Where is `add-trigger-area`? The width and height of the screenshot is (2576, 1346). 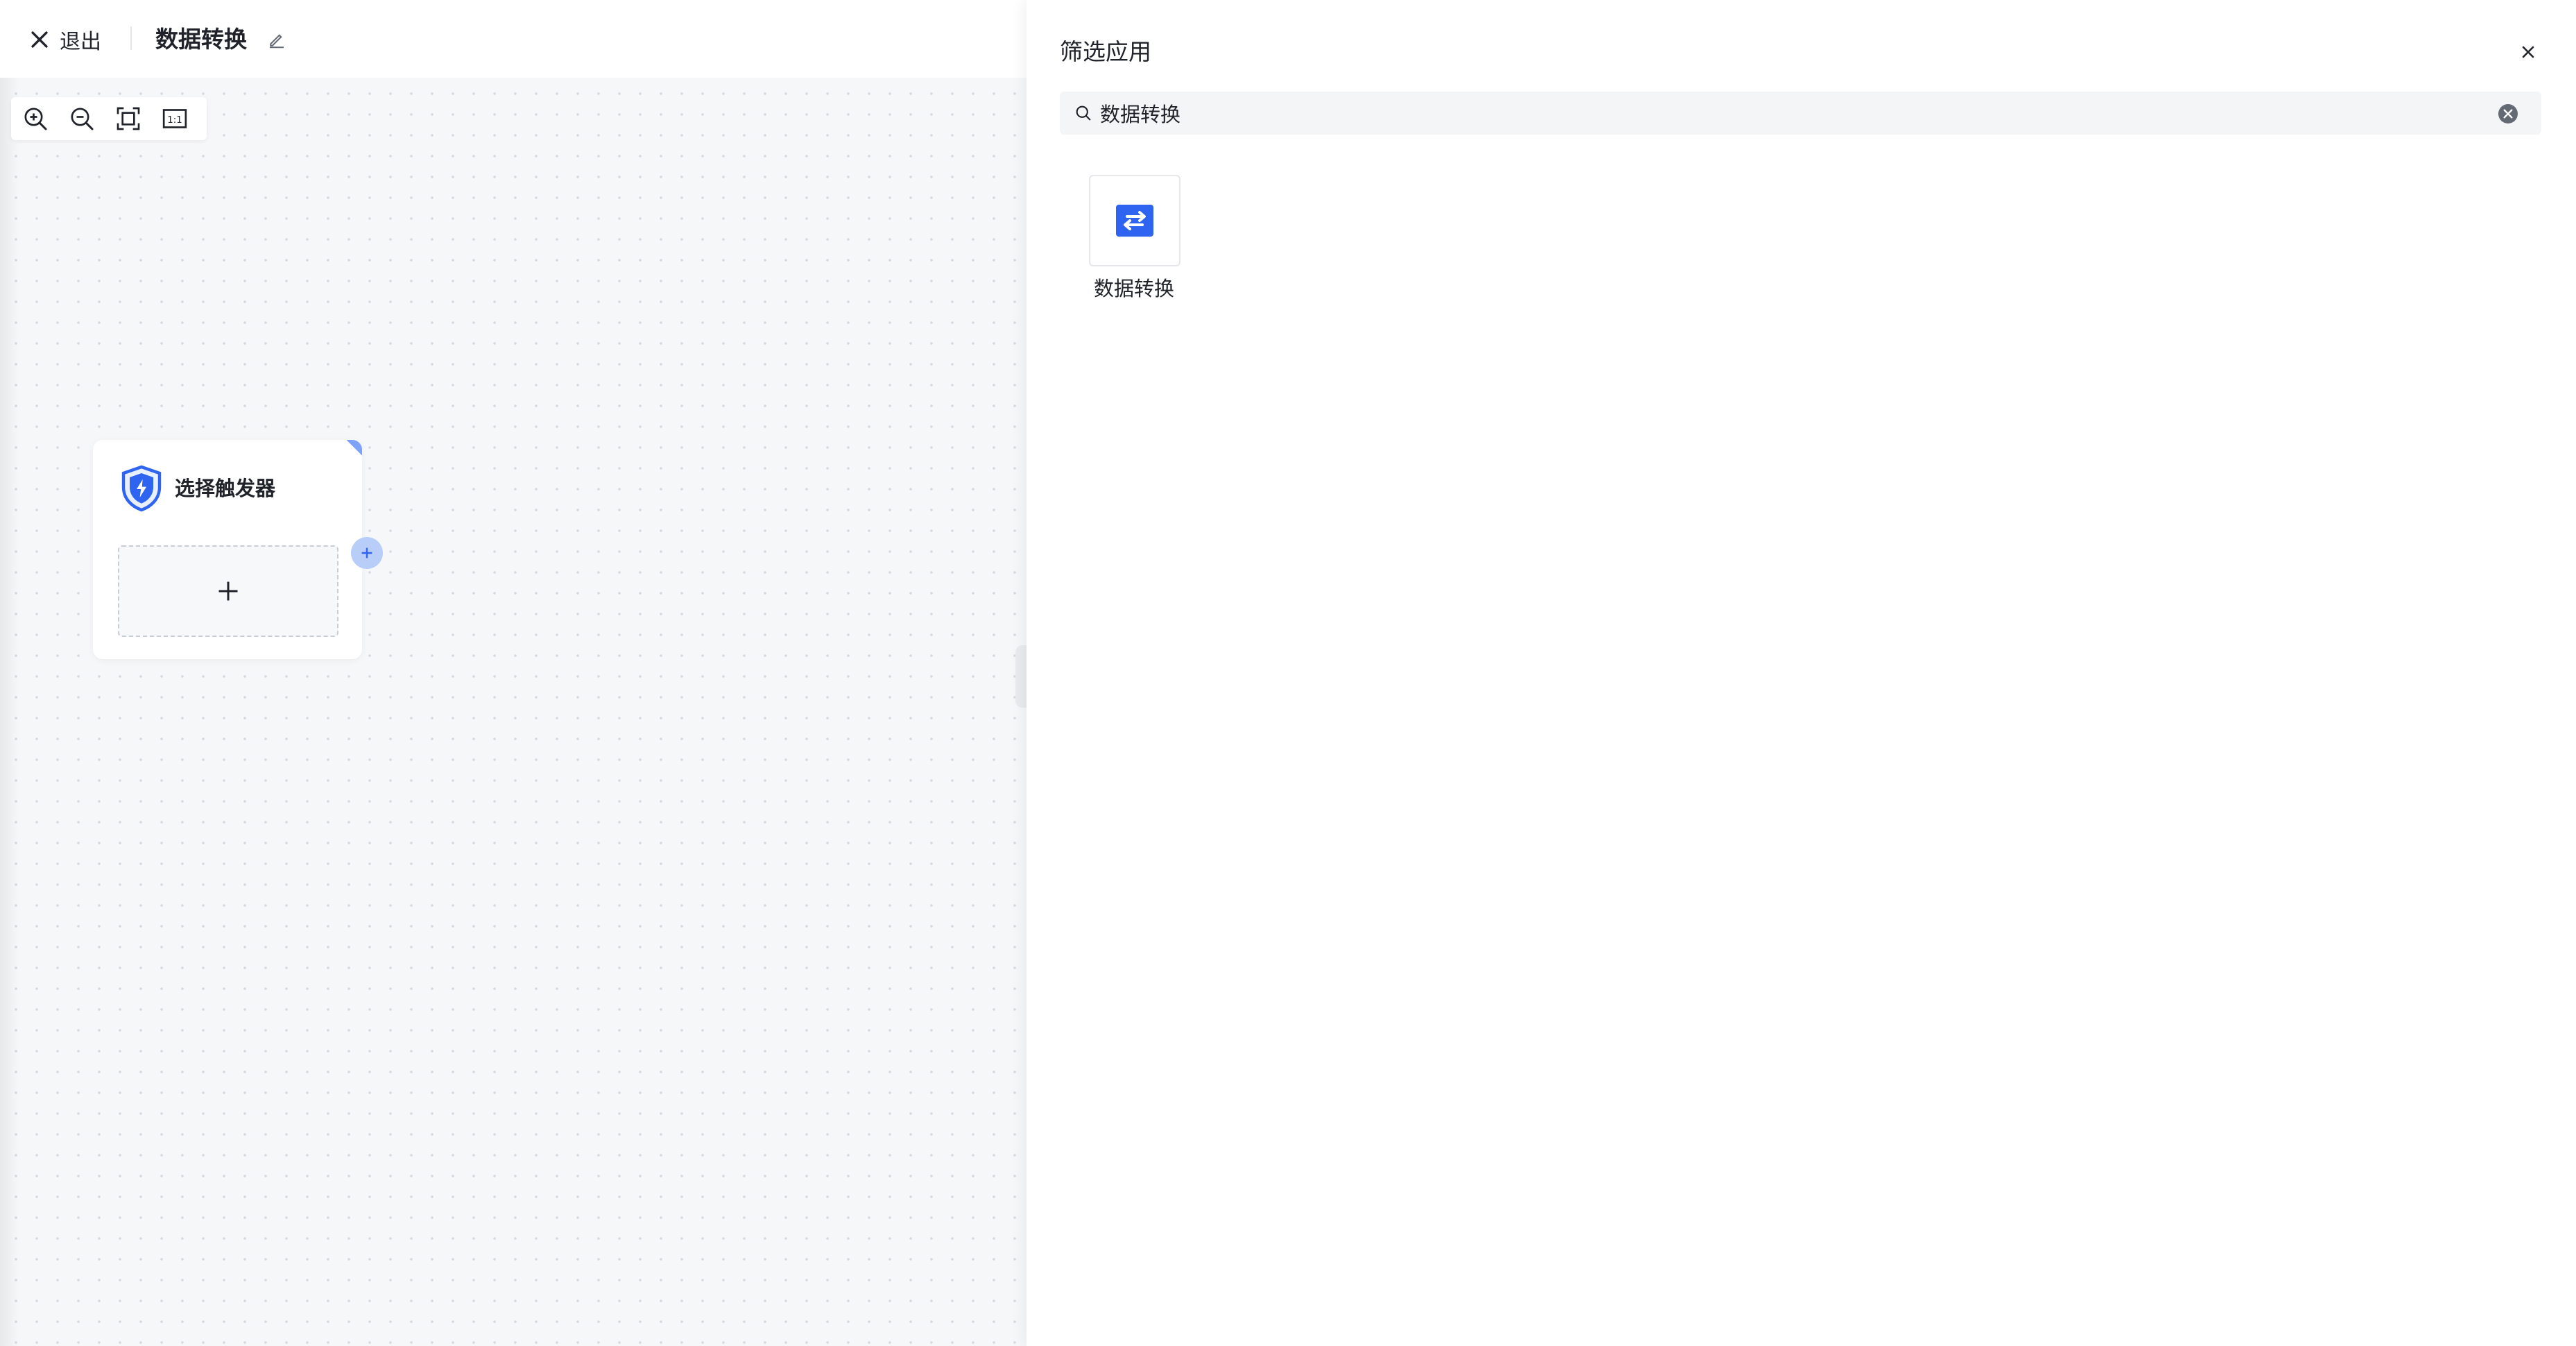 add-trigger-area is located at coordinates (228, 591).